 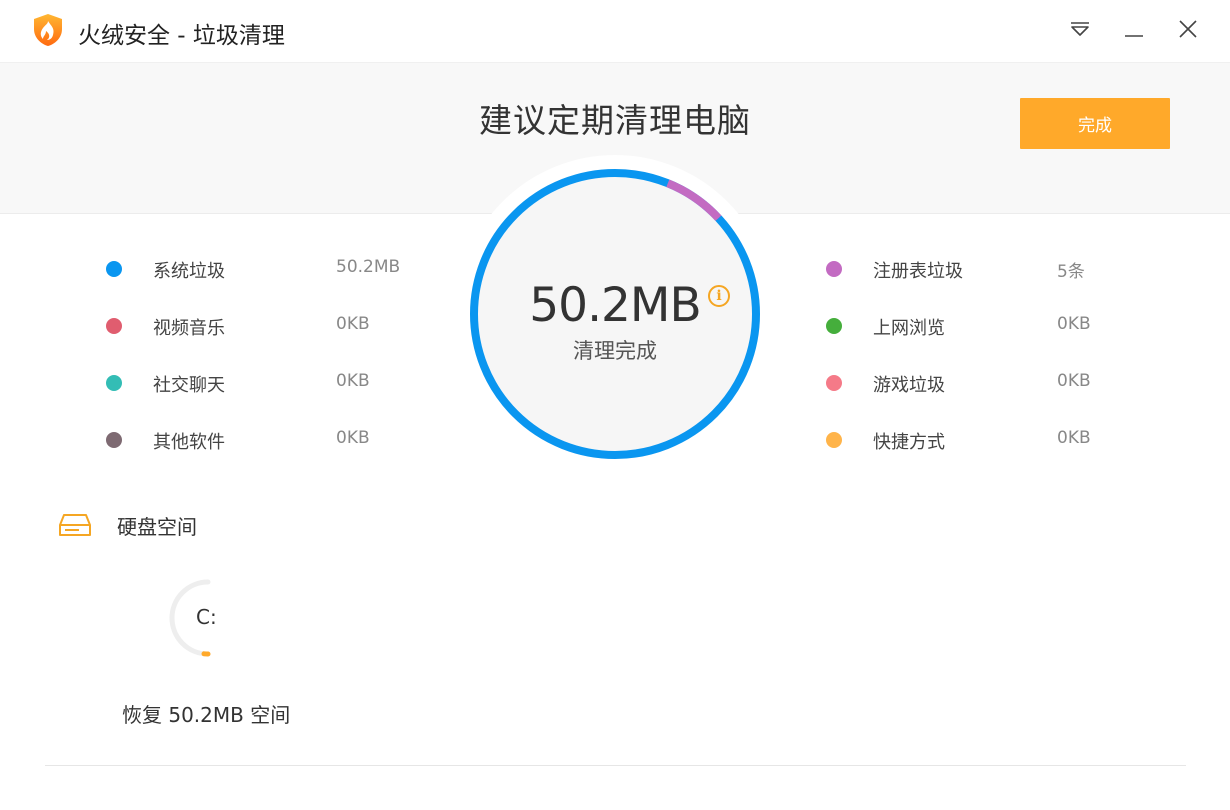 I want to click on done-button: 完成, so click(x=1095, y=123).